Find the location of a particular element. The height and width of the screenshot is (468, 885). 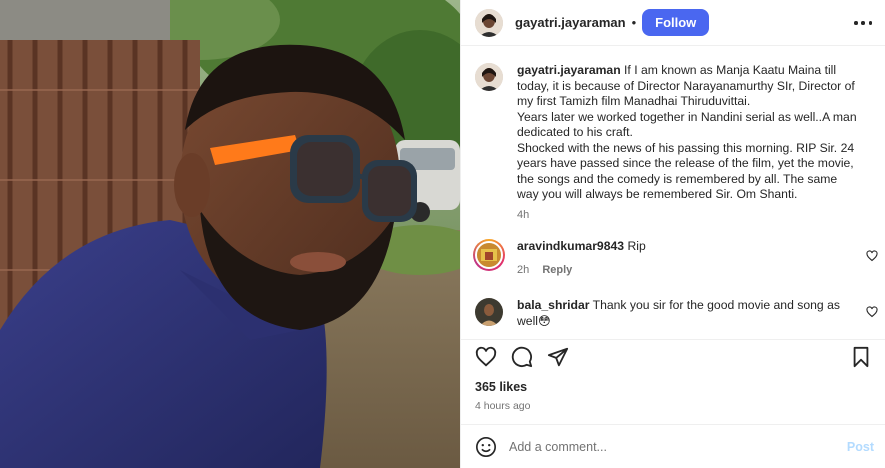

comment-meta: 2h Reply is located at coordinates (689, 271).